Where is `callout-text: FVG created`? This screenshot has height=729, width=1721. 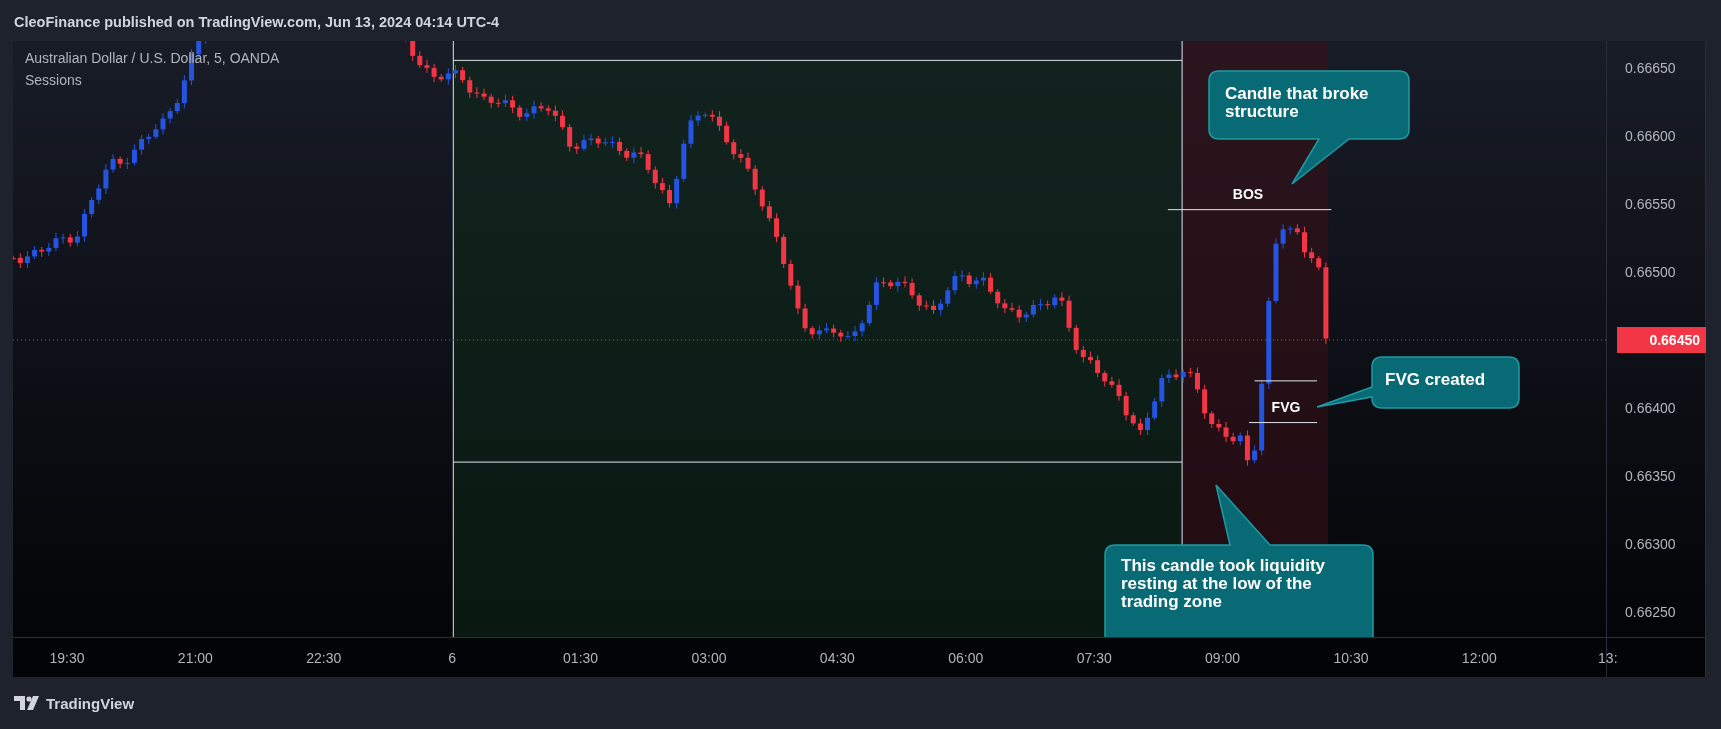
callout-text: FVG created is located at coordinates (1436, 380).